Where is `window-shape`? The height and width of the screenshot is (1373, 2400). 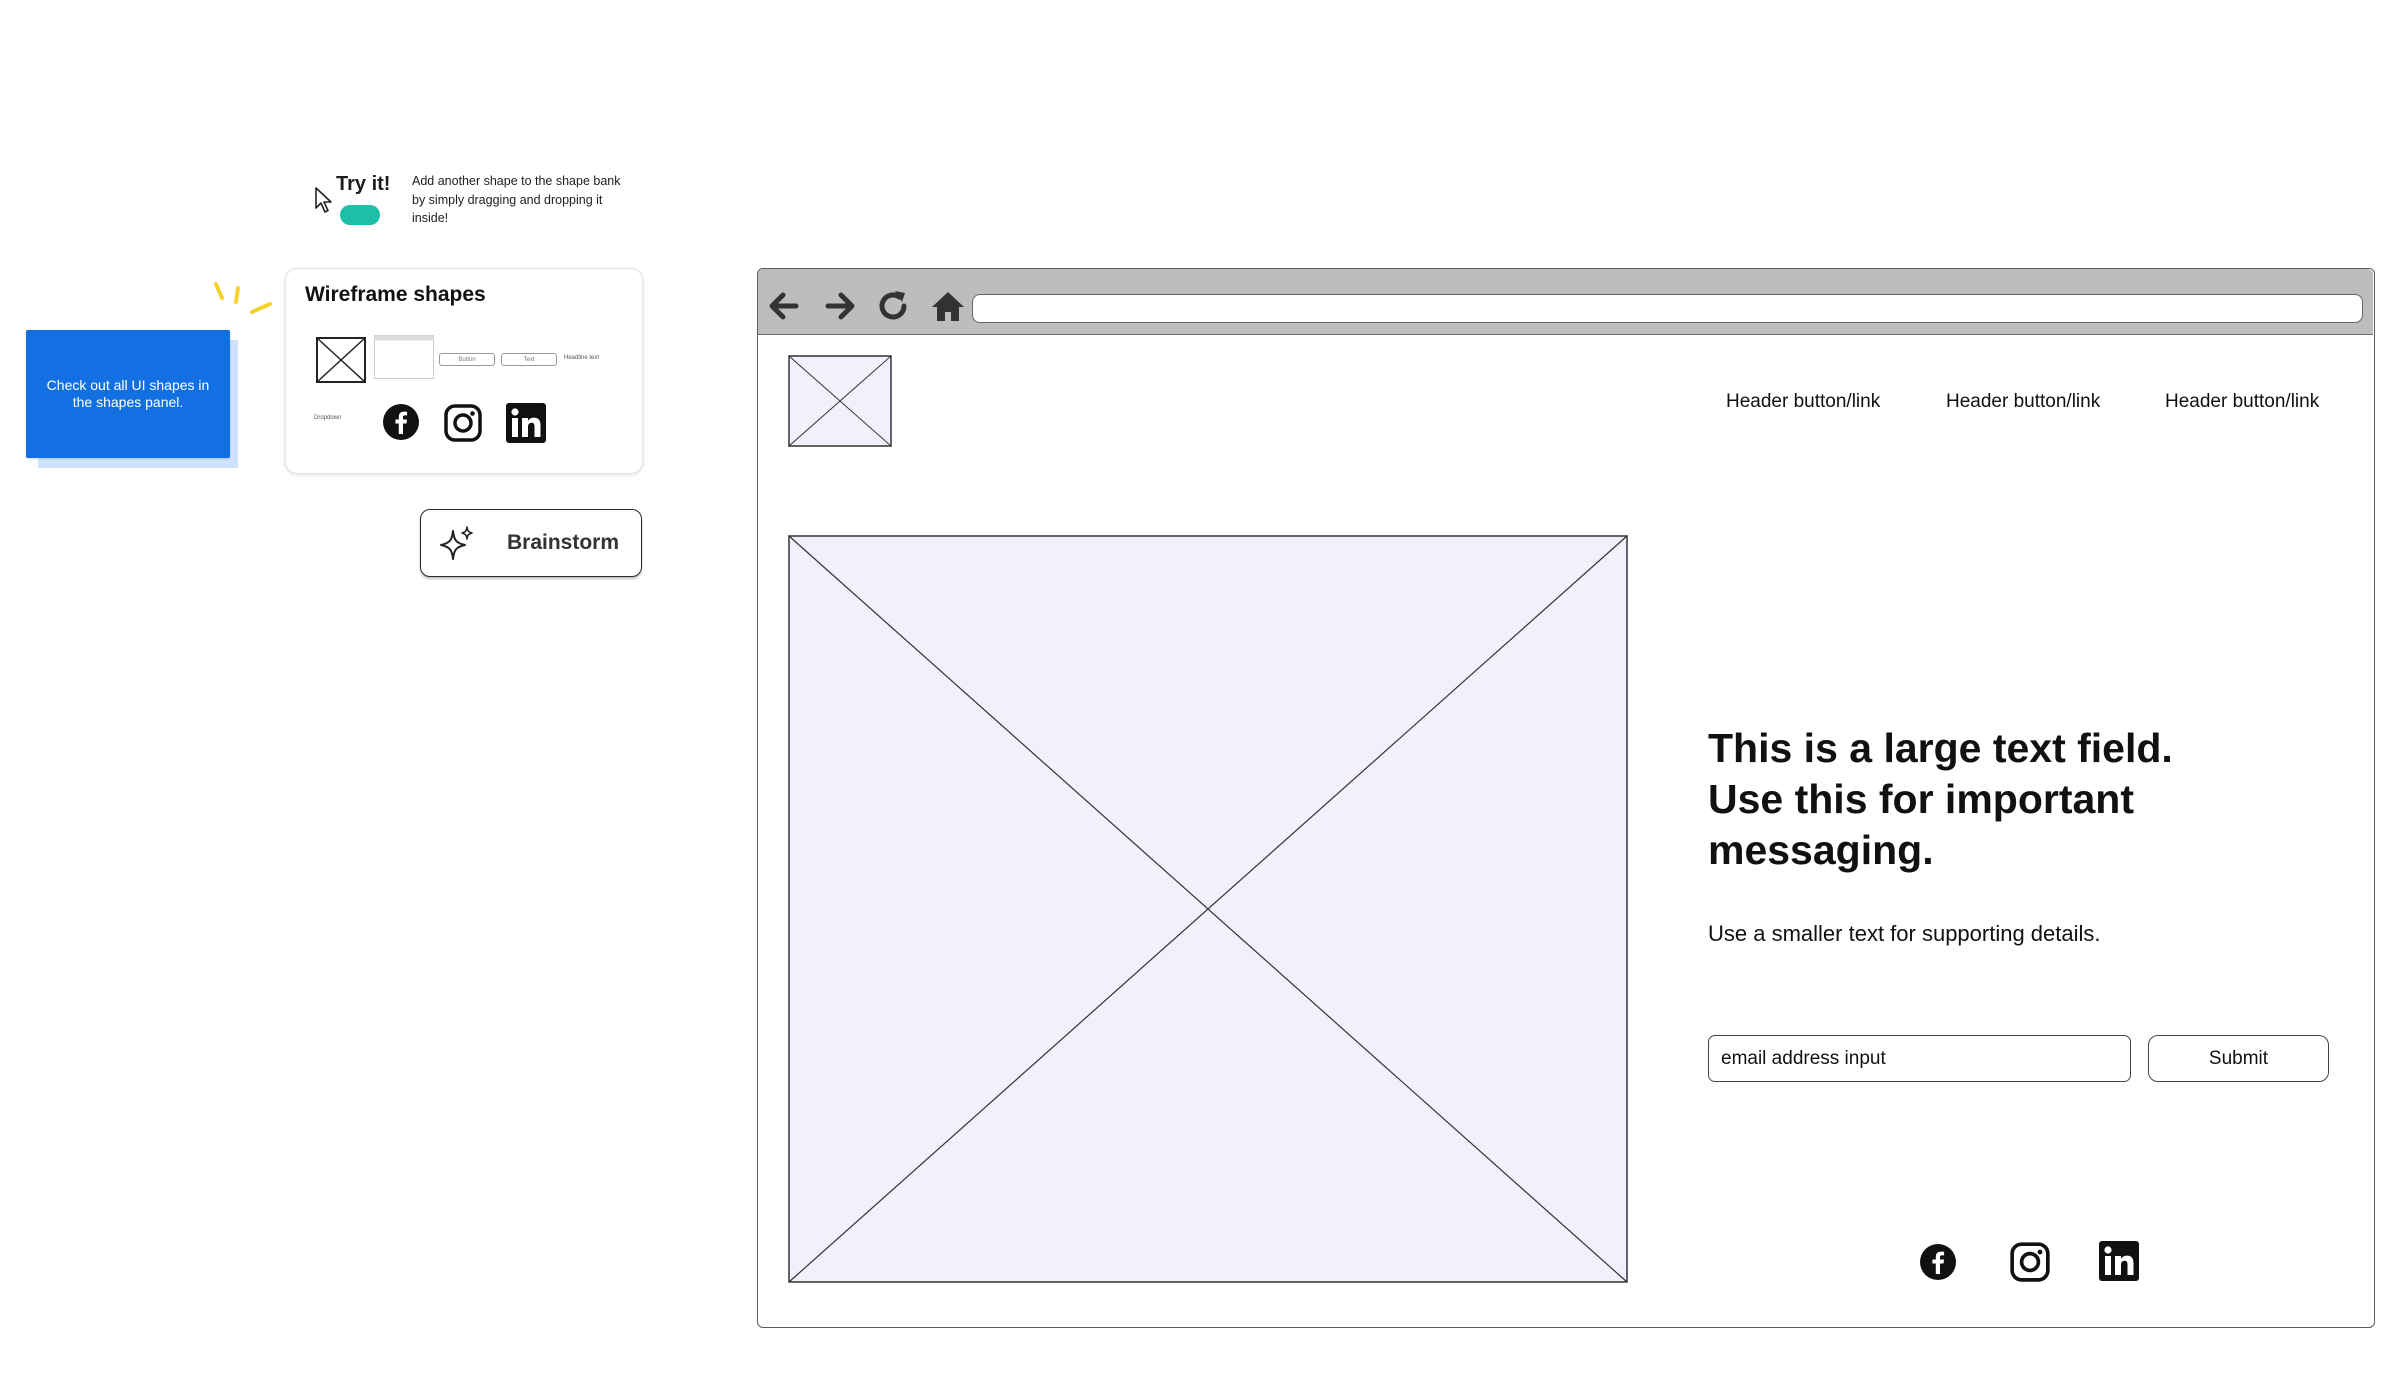
window-shape is located at coordinates (404, 357).